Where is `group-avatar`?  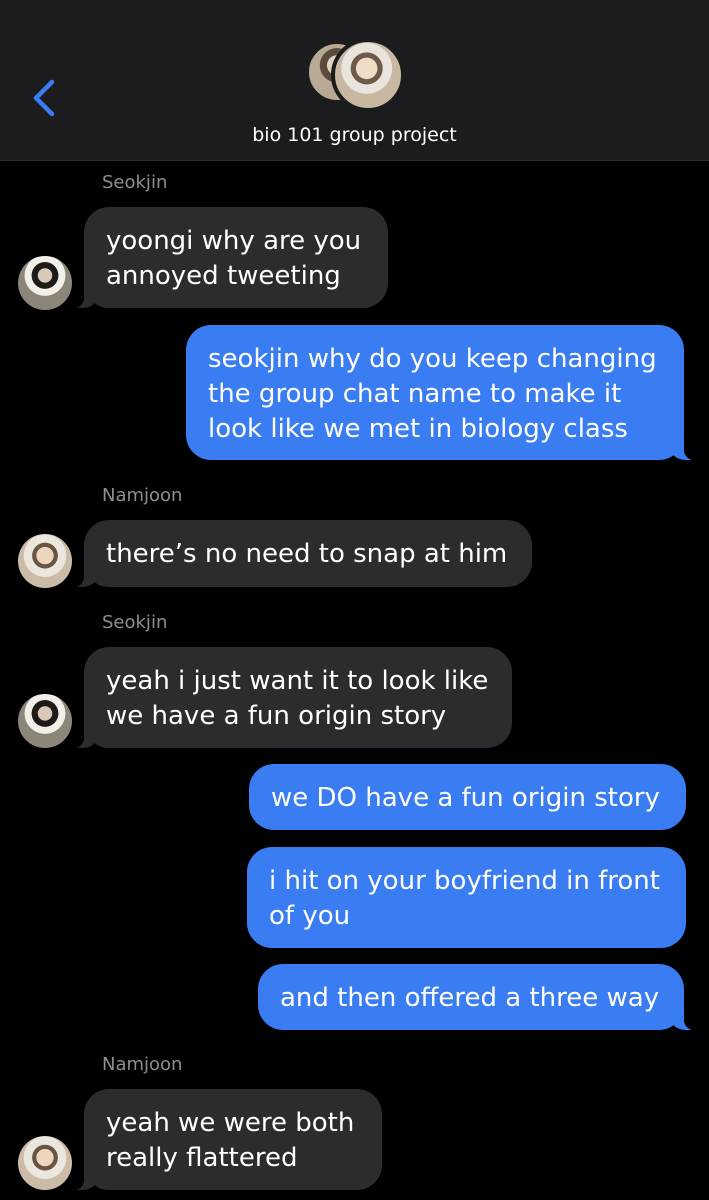 group-avatar is located at coordinates (355, 77).